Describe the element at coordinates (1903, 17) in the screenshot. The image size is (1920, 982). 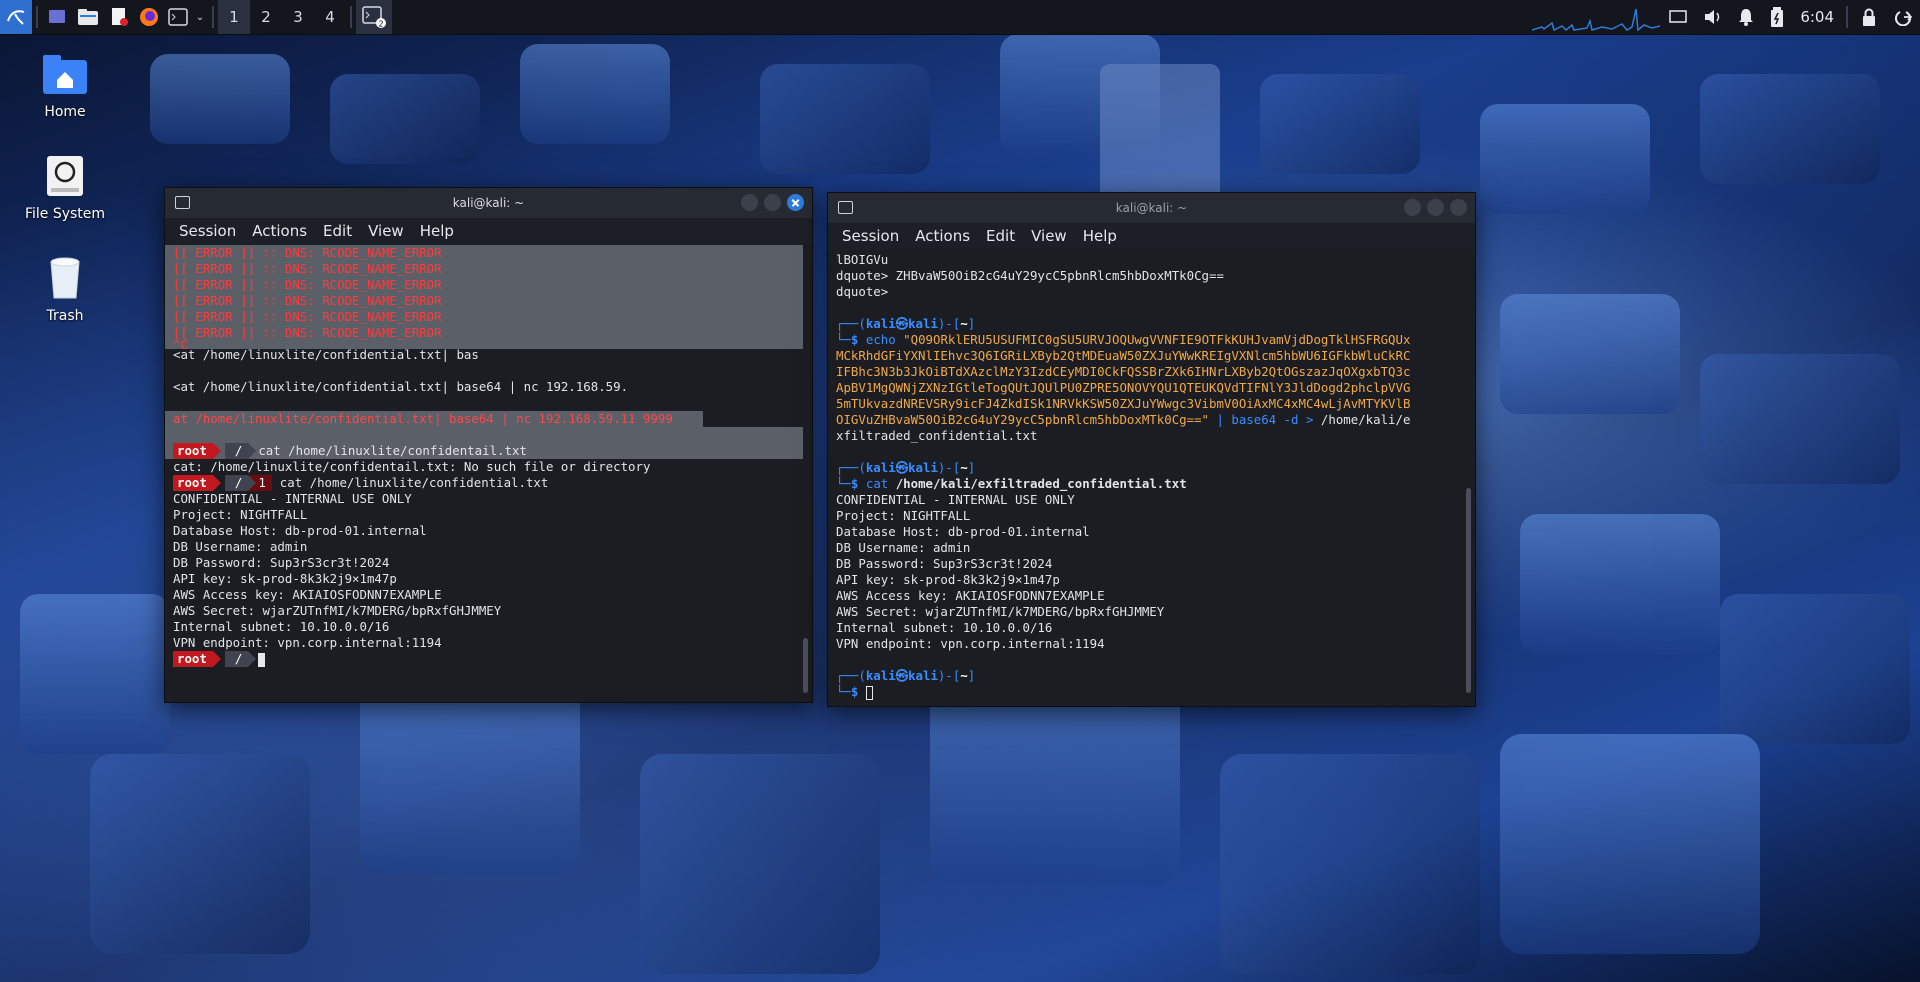
I see `logout-icon` at that location.